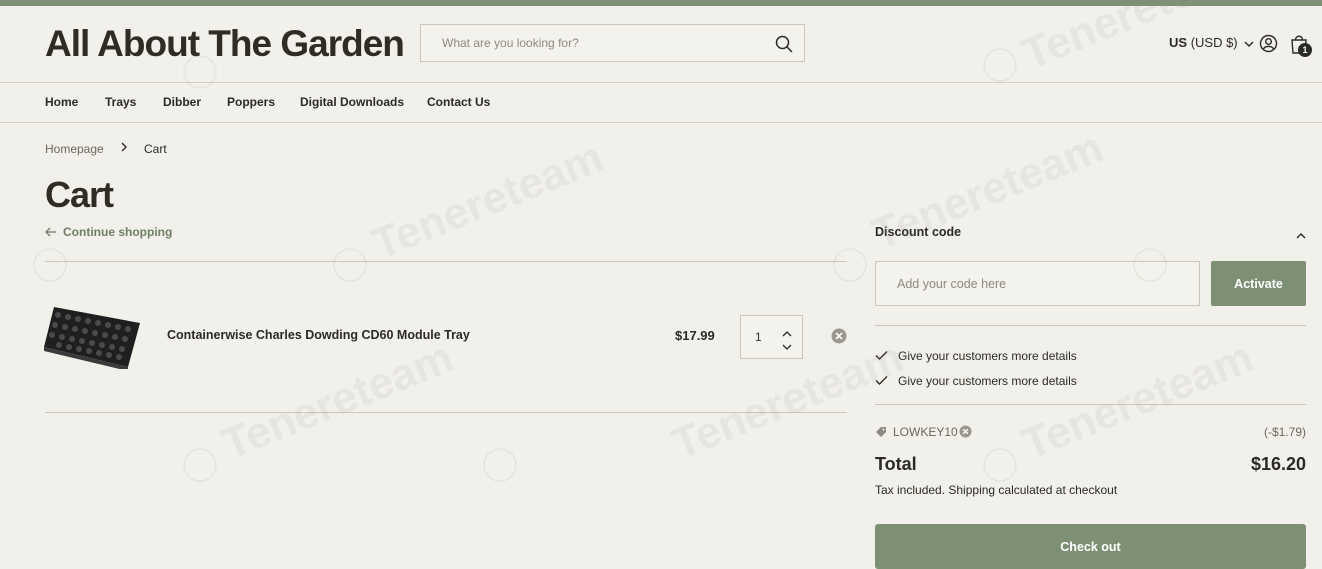  Describe the element at coordinates (1090, 546) in the screenshot. I see `checkout-button: Check out` at that location.